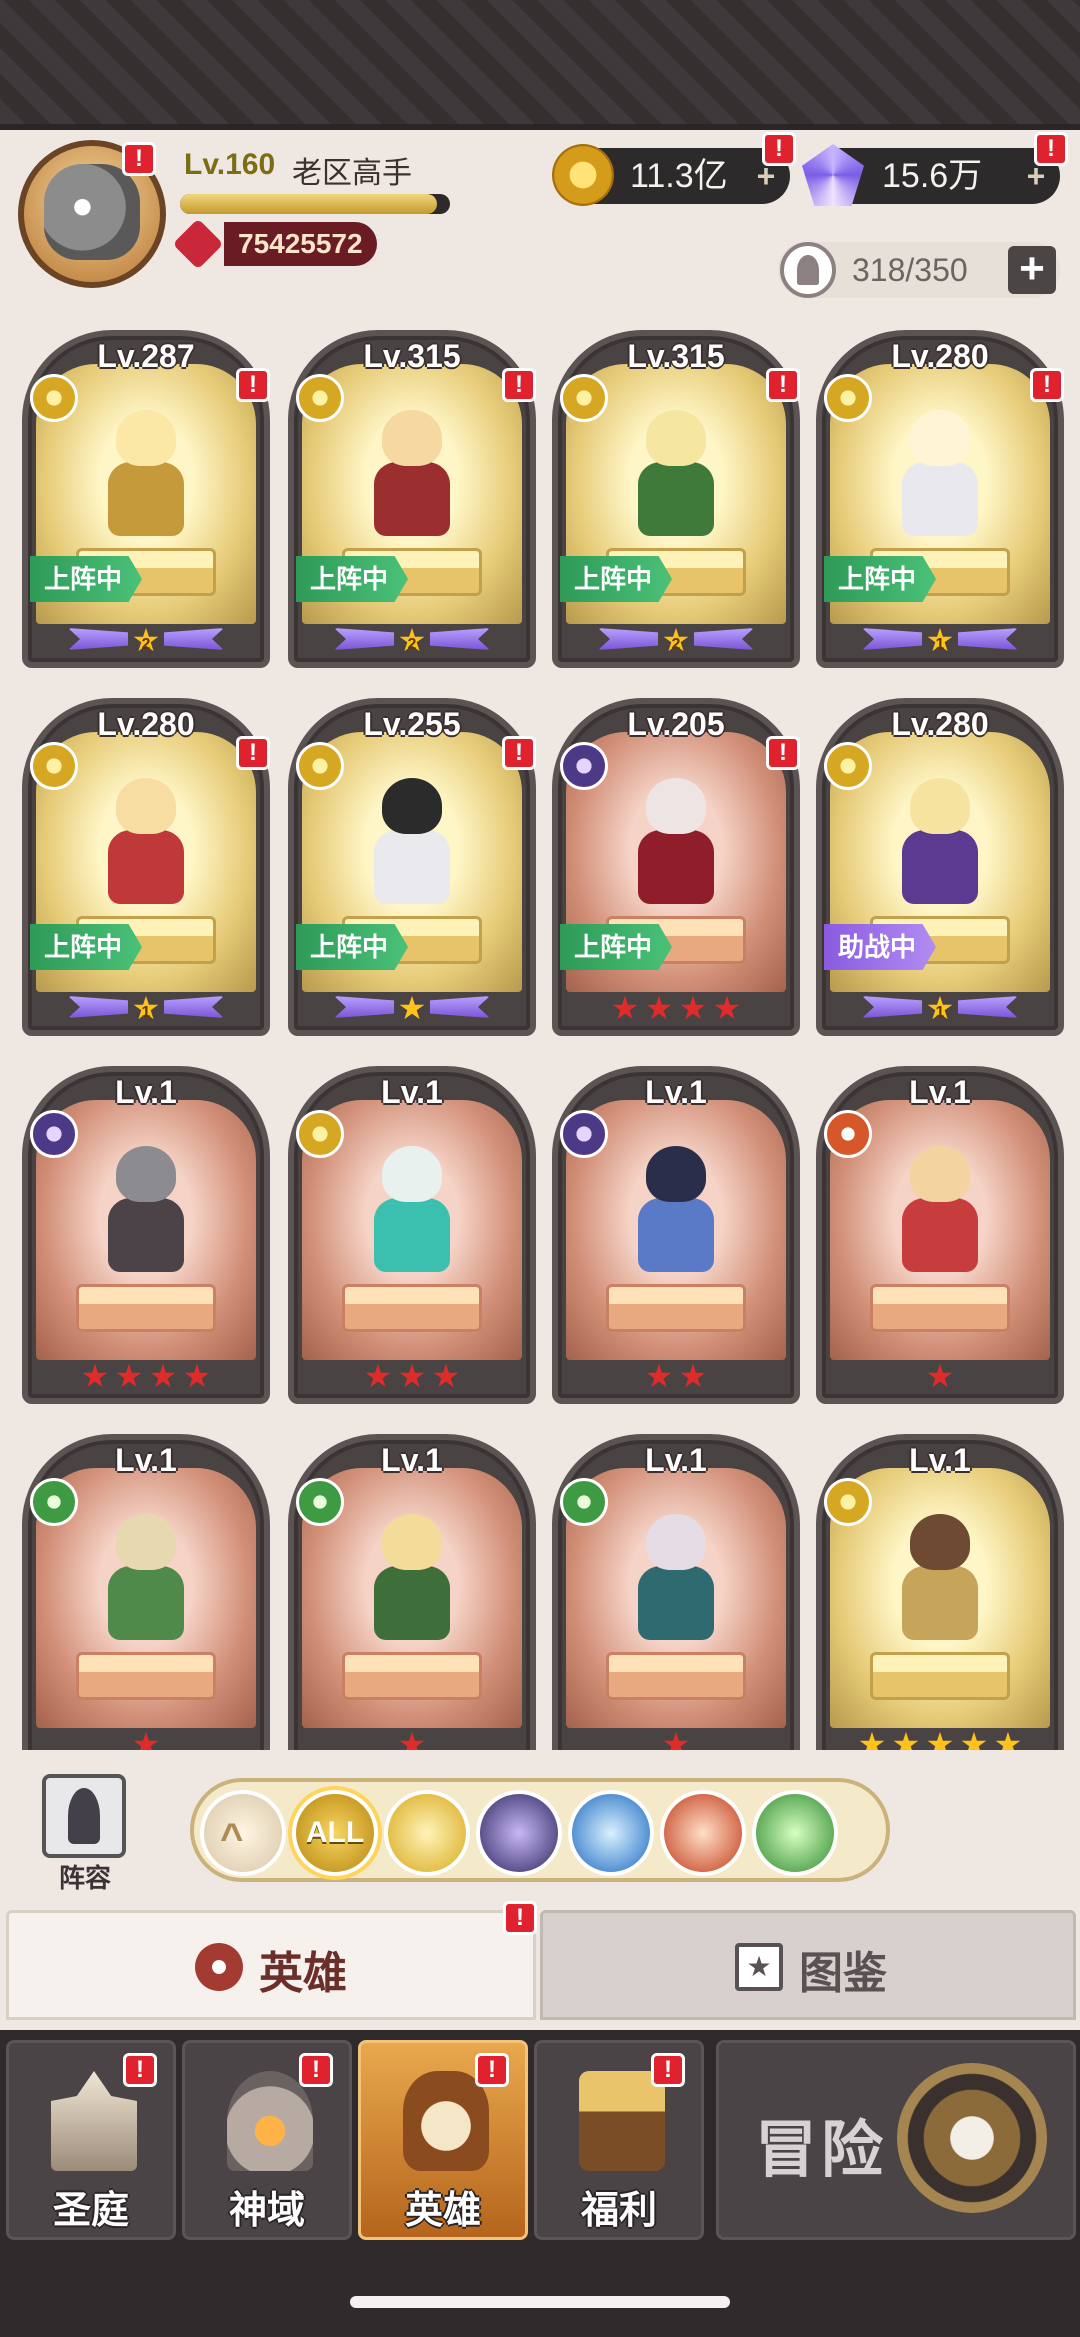 The width and height of the screenshot is (1080, 2337). I want to click on holy-faction-icon, so click(427, 1833).